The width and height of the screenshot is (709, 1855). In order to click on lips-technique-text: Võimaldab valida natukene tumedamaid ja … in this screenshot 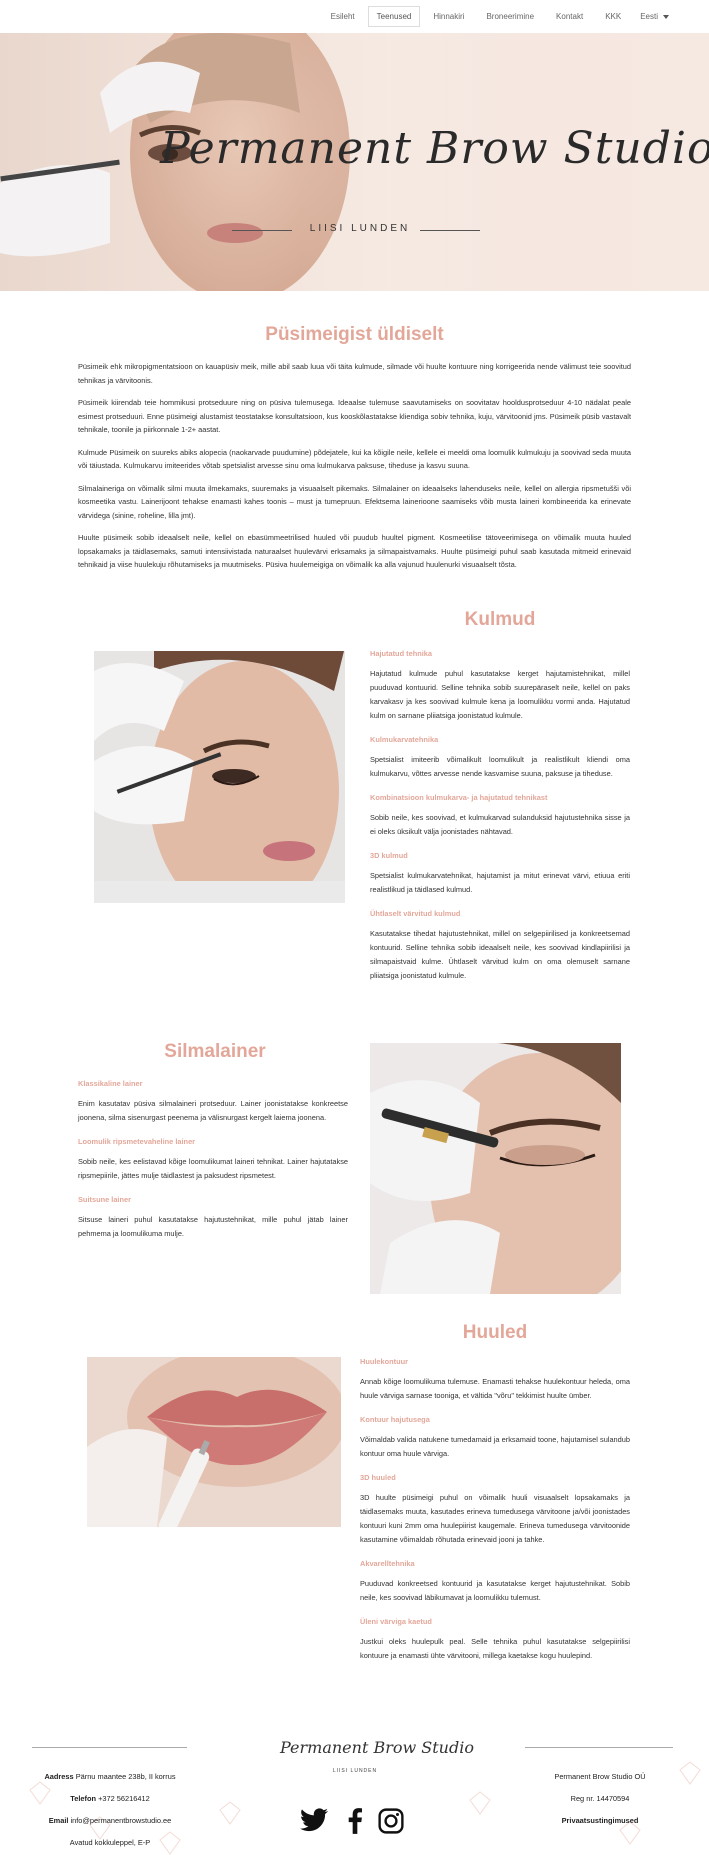, I will do `click(495, 1446)`.